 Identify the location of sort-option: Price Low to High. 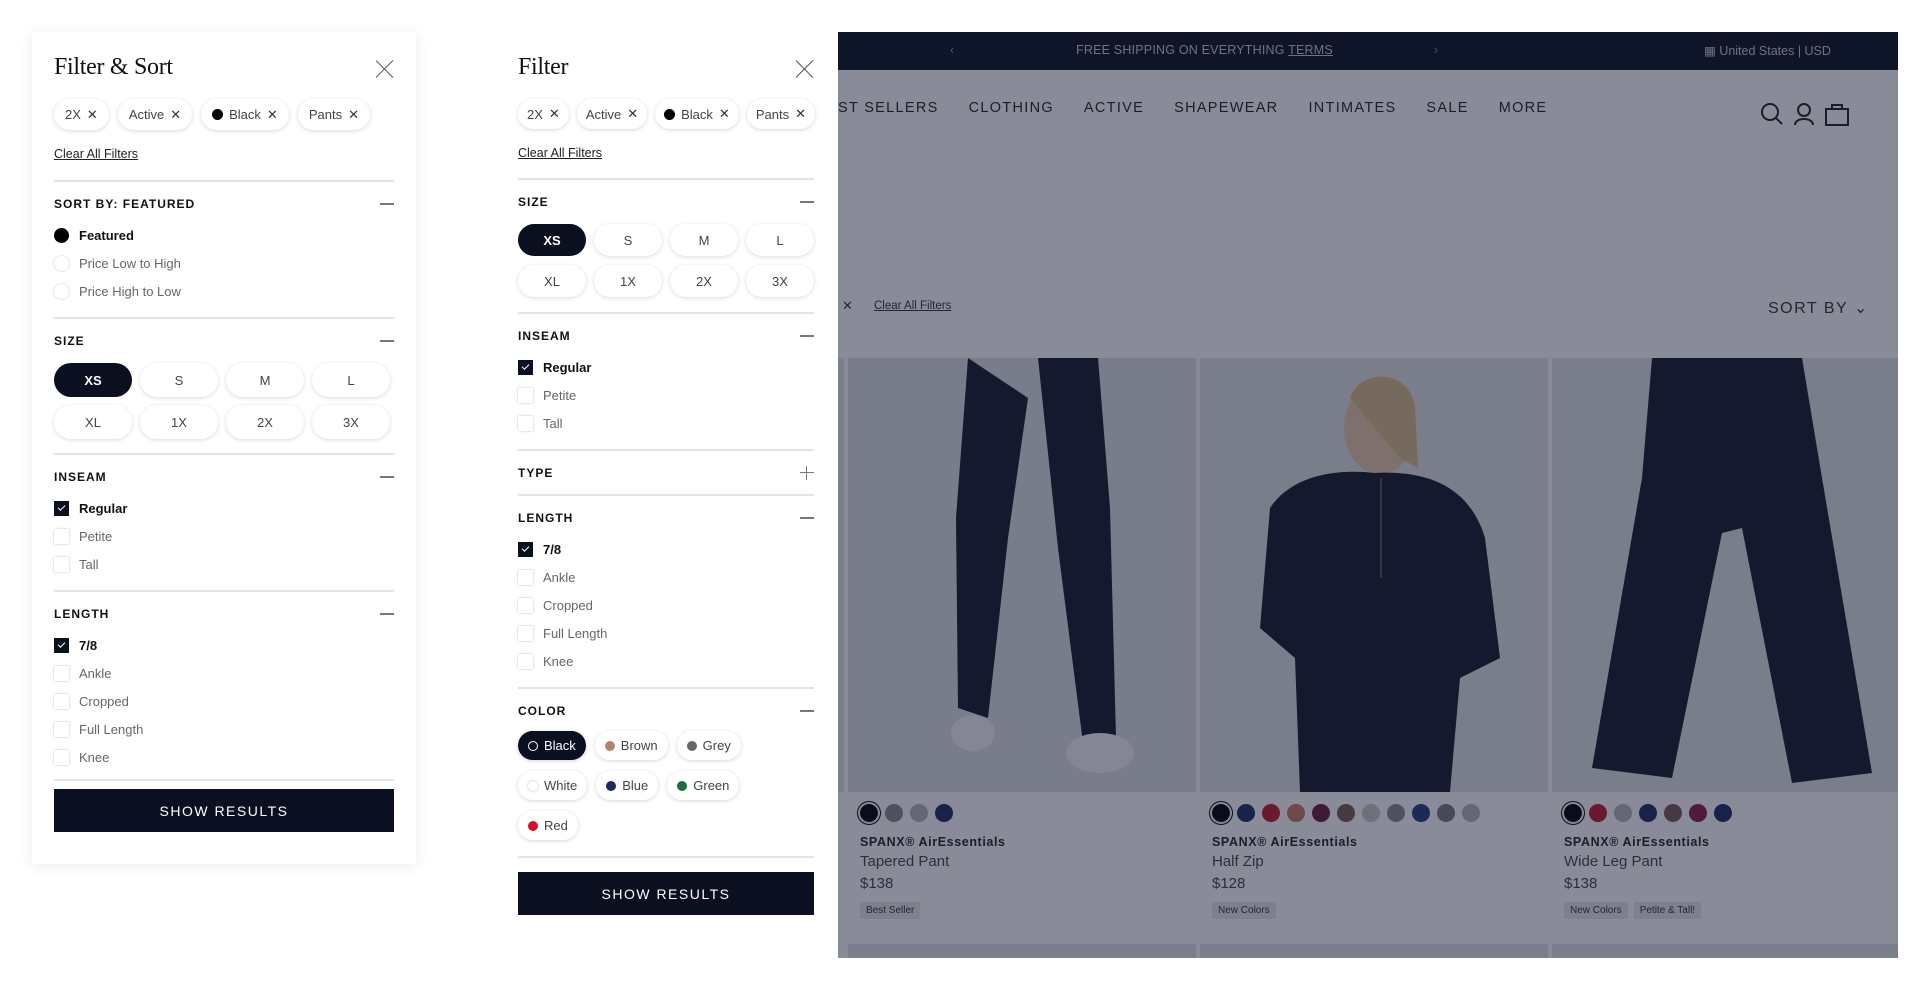
(224, 263).